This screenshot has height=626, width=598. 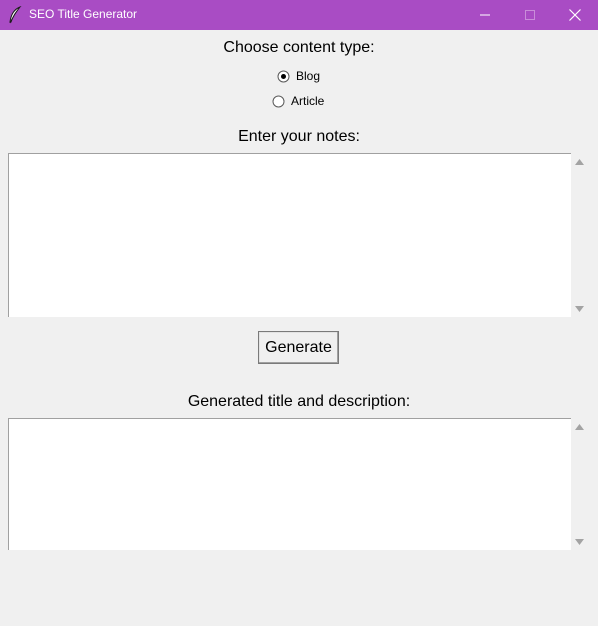 I want to click on maximize-icon, so click(x=530, y=15).